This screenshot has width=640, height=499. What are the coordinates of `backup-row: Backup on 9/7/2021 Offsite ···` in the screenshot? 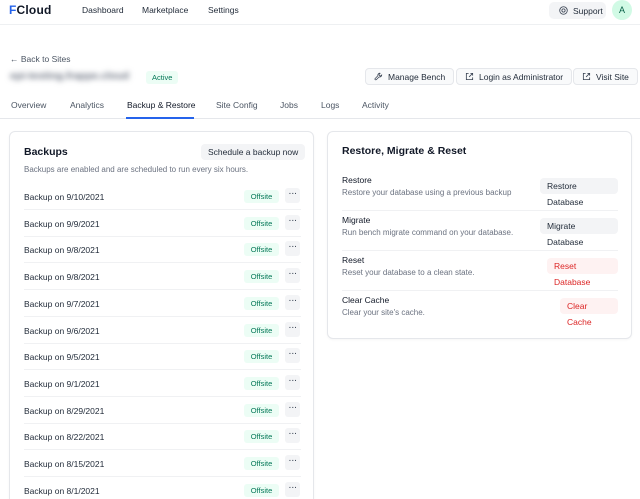 It's located at (162, 304).